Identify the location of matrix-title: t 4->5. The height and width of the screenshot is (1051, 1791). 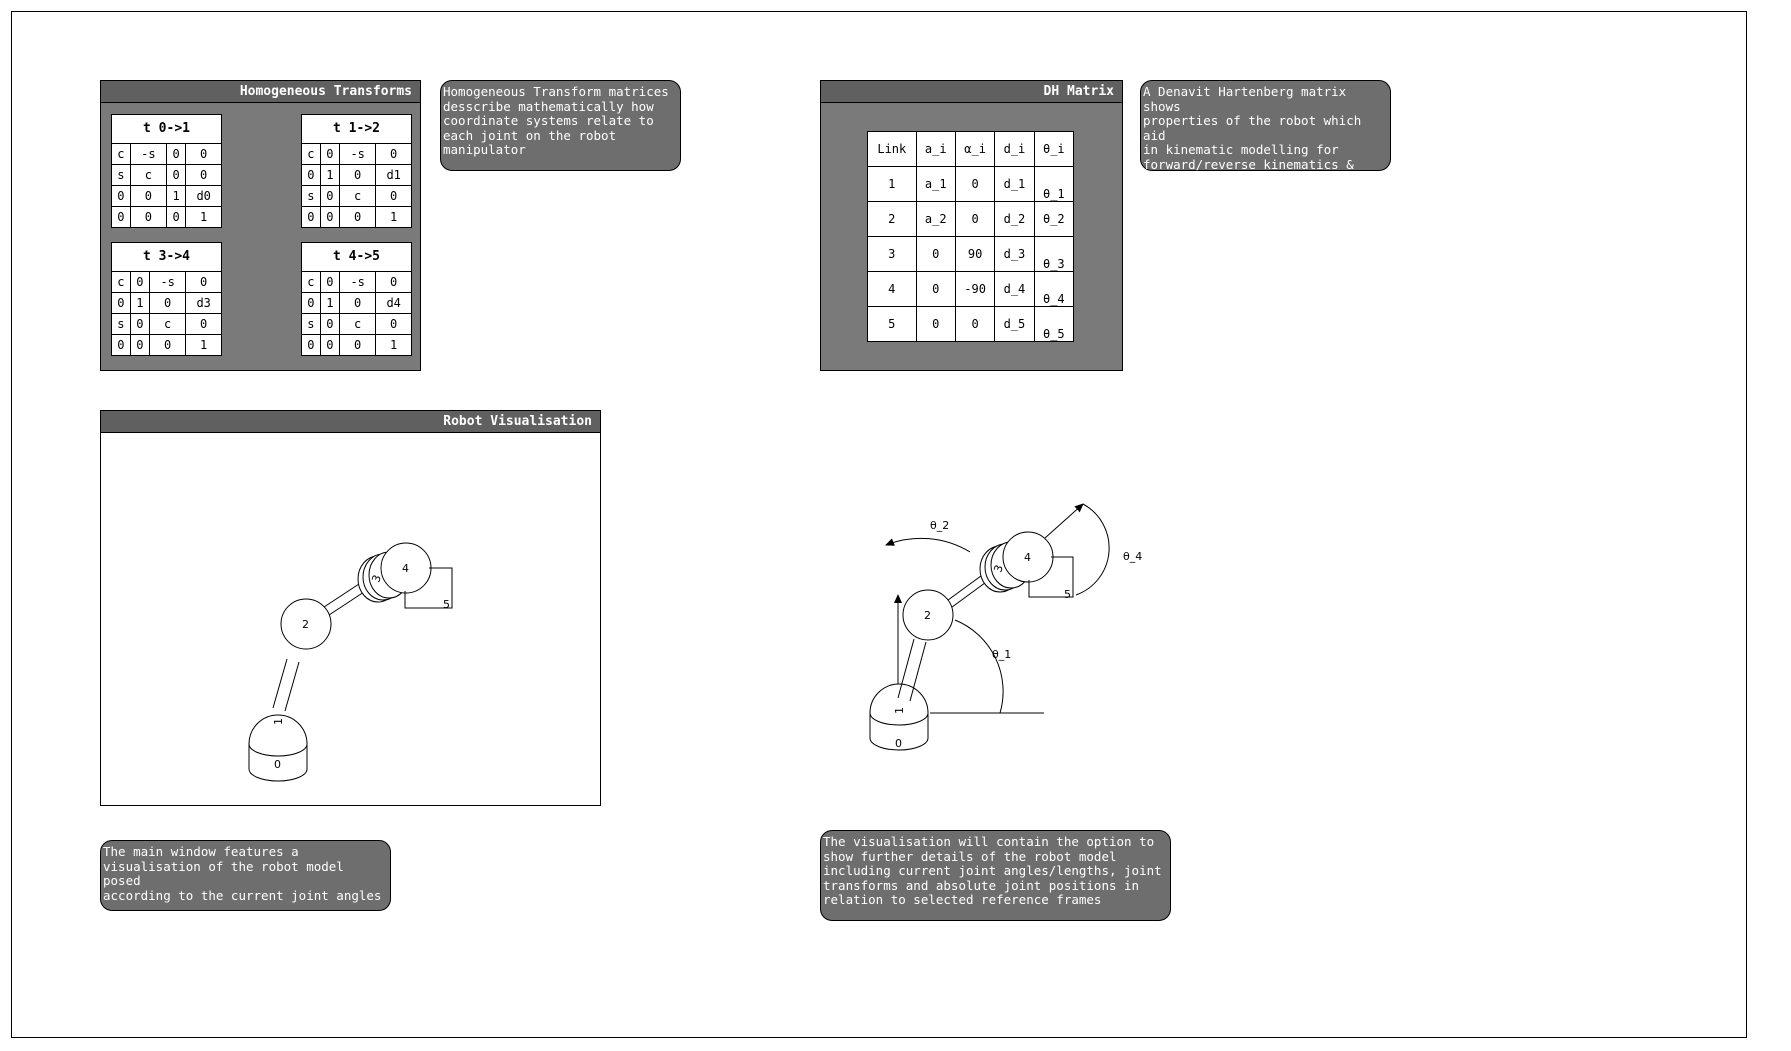
(356, 257).